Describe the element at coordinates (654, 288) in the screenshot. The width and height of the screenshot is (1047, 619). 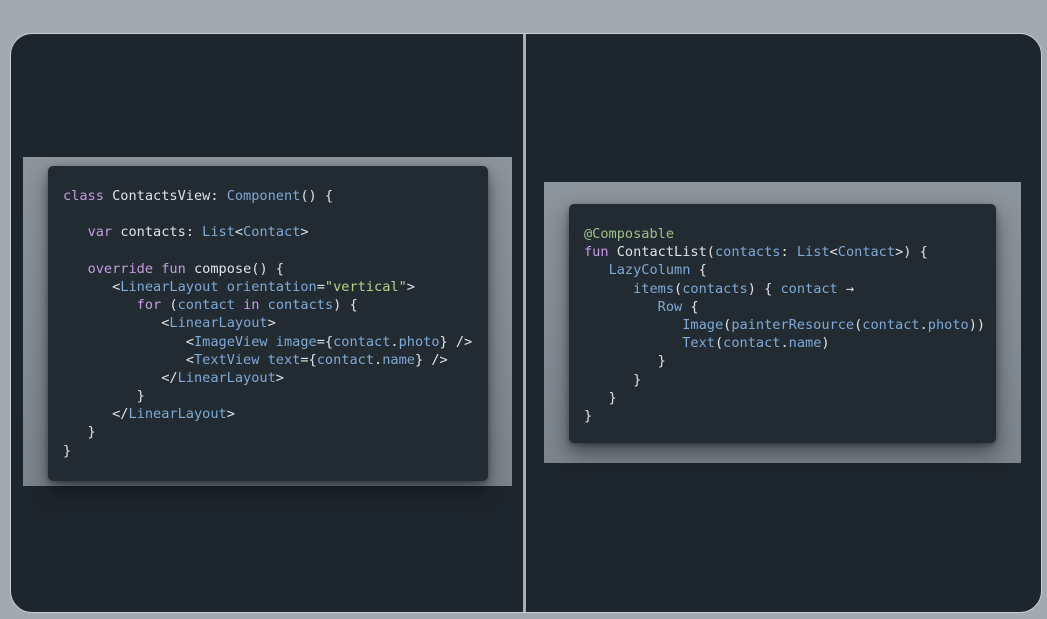
I see `code-token: items` at that location.